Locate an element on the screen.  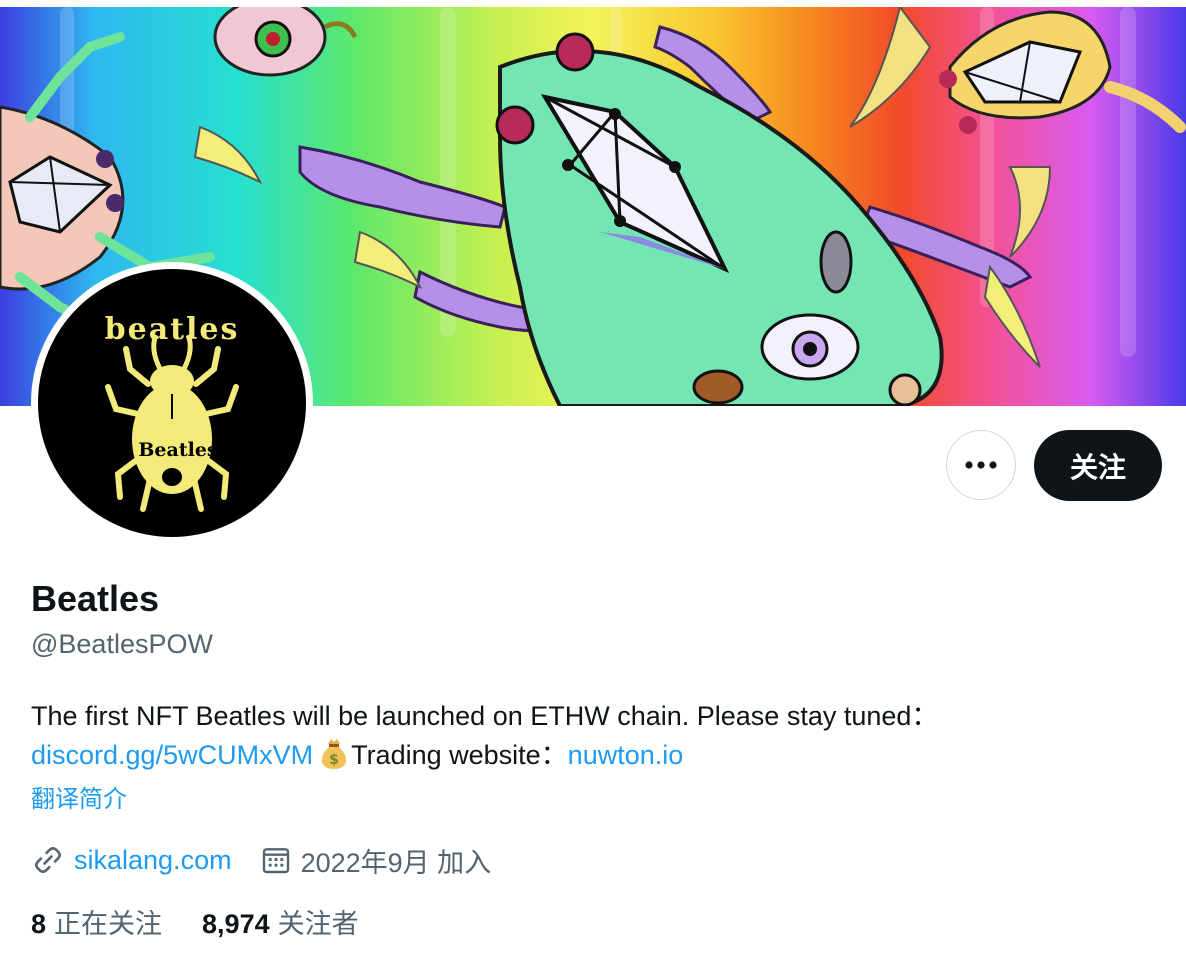
followers-count: 8,974 is located at coordinates (236, 924).